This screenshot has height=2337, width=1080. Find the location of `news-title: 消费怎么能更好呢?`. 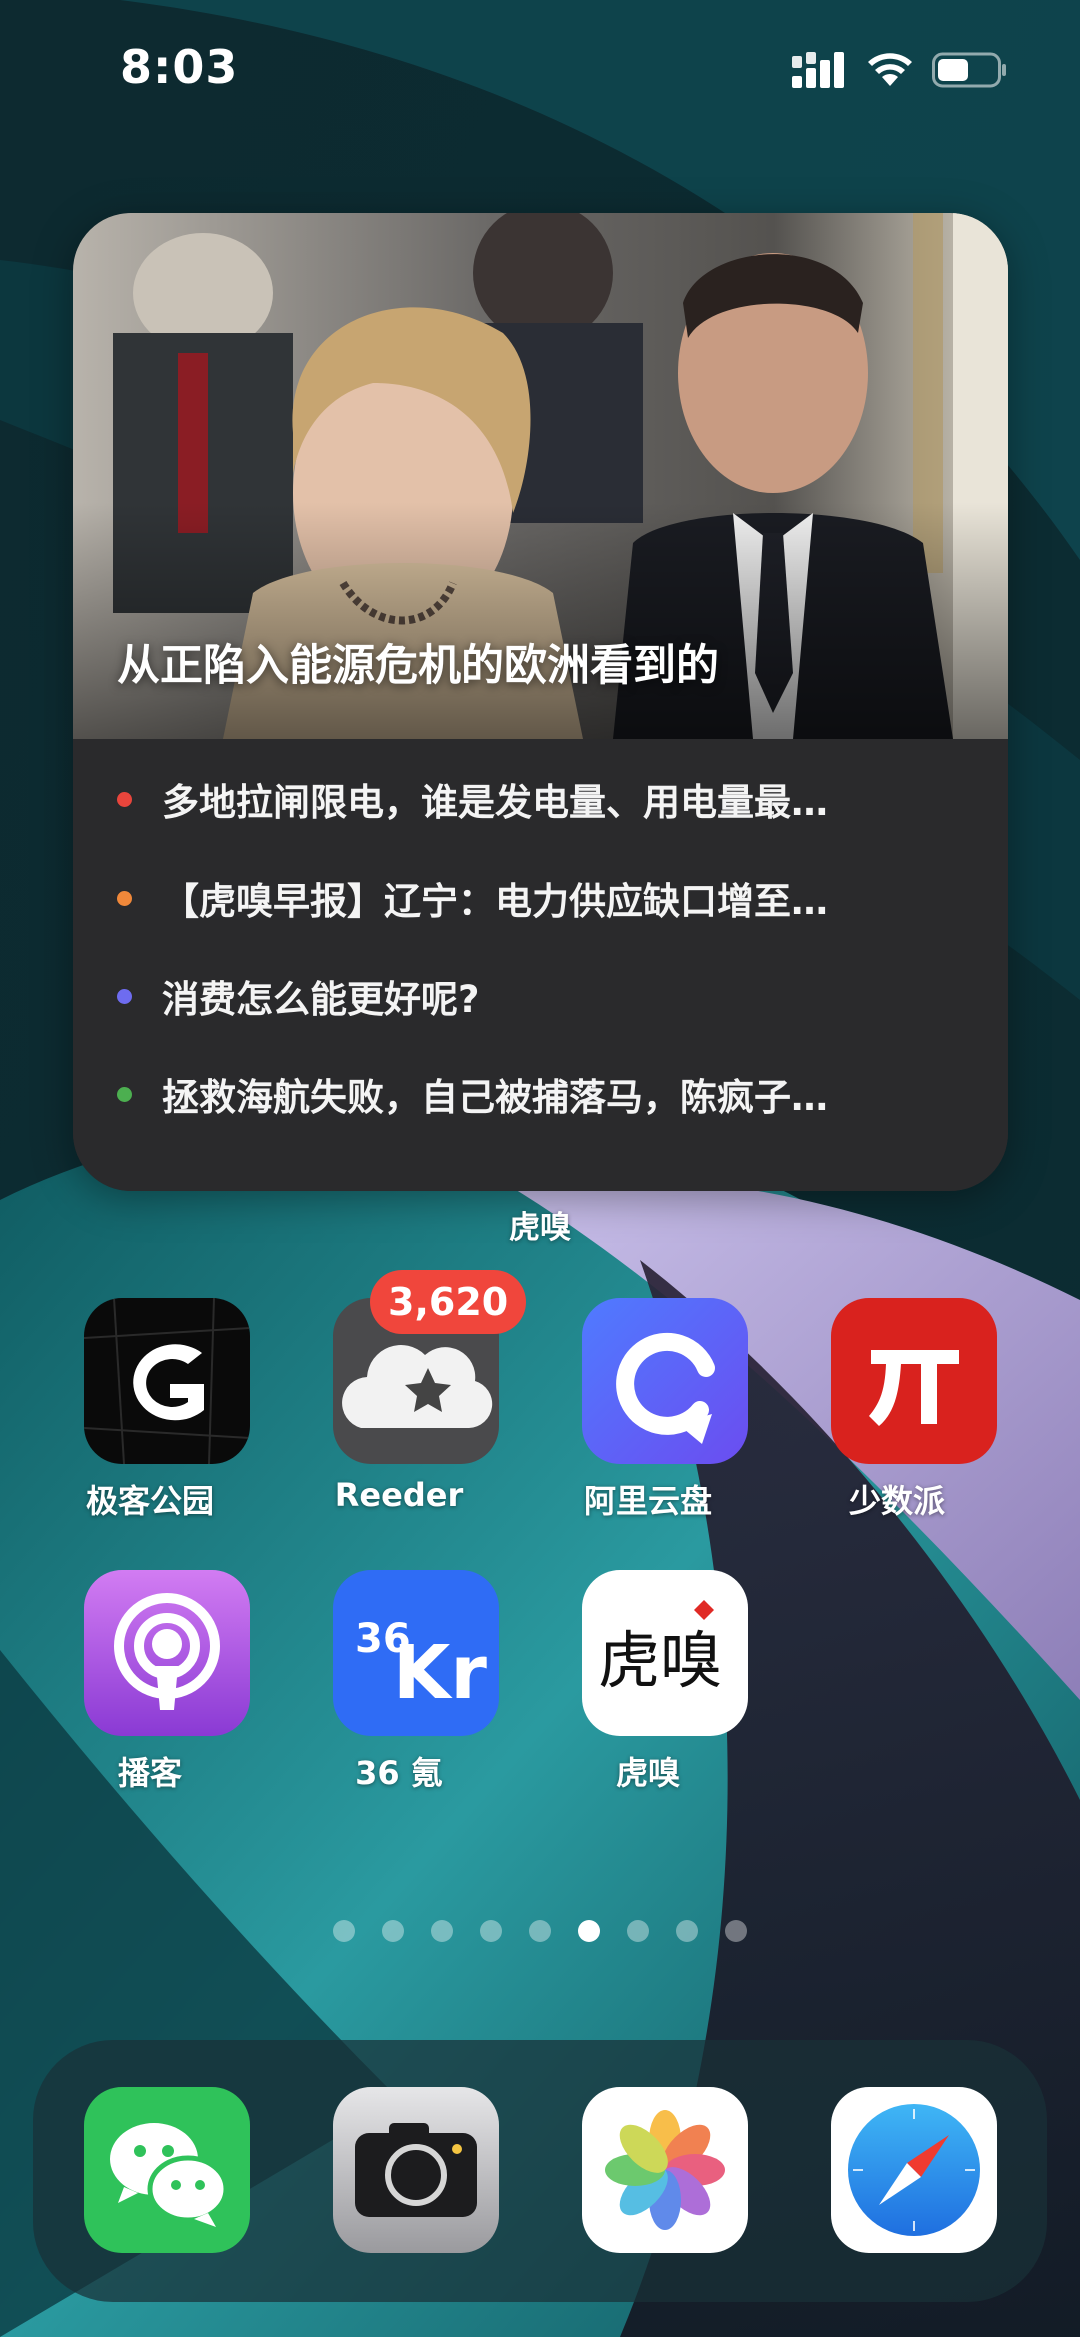

news-title: 消费怎么能更好呢? is located at coordinates (321, 999).